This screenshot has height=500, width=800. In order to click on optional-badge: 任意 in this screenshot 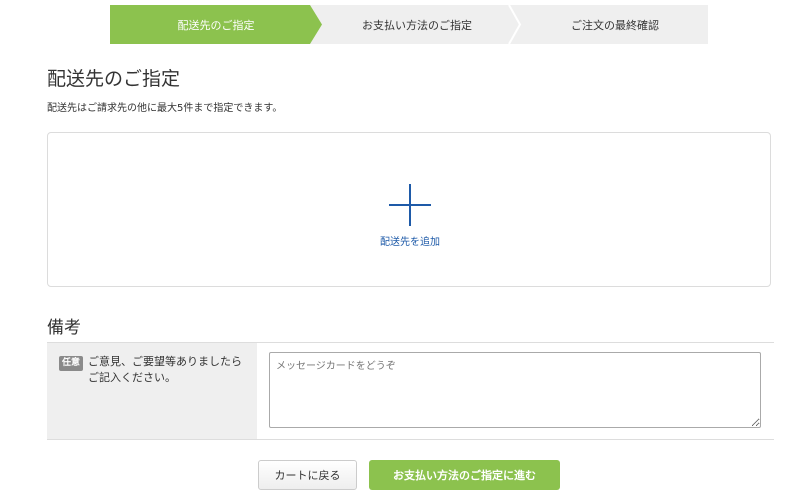, I will do `click(71, 363)`.